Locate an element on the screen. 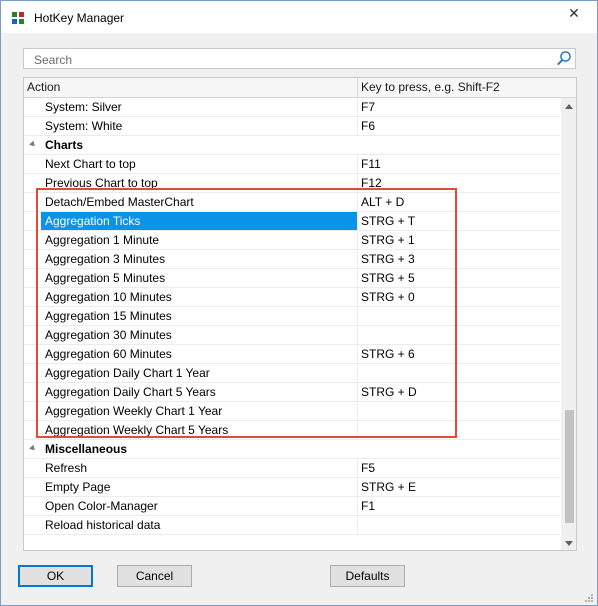 This screenshot has width=598, height=606. key-cell: STRG + 1 is located at coordinates (388, 240).